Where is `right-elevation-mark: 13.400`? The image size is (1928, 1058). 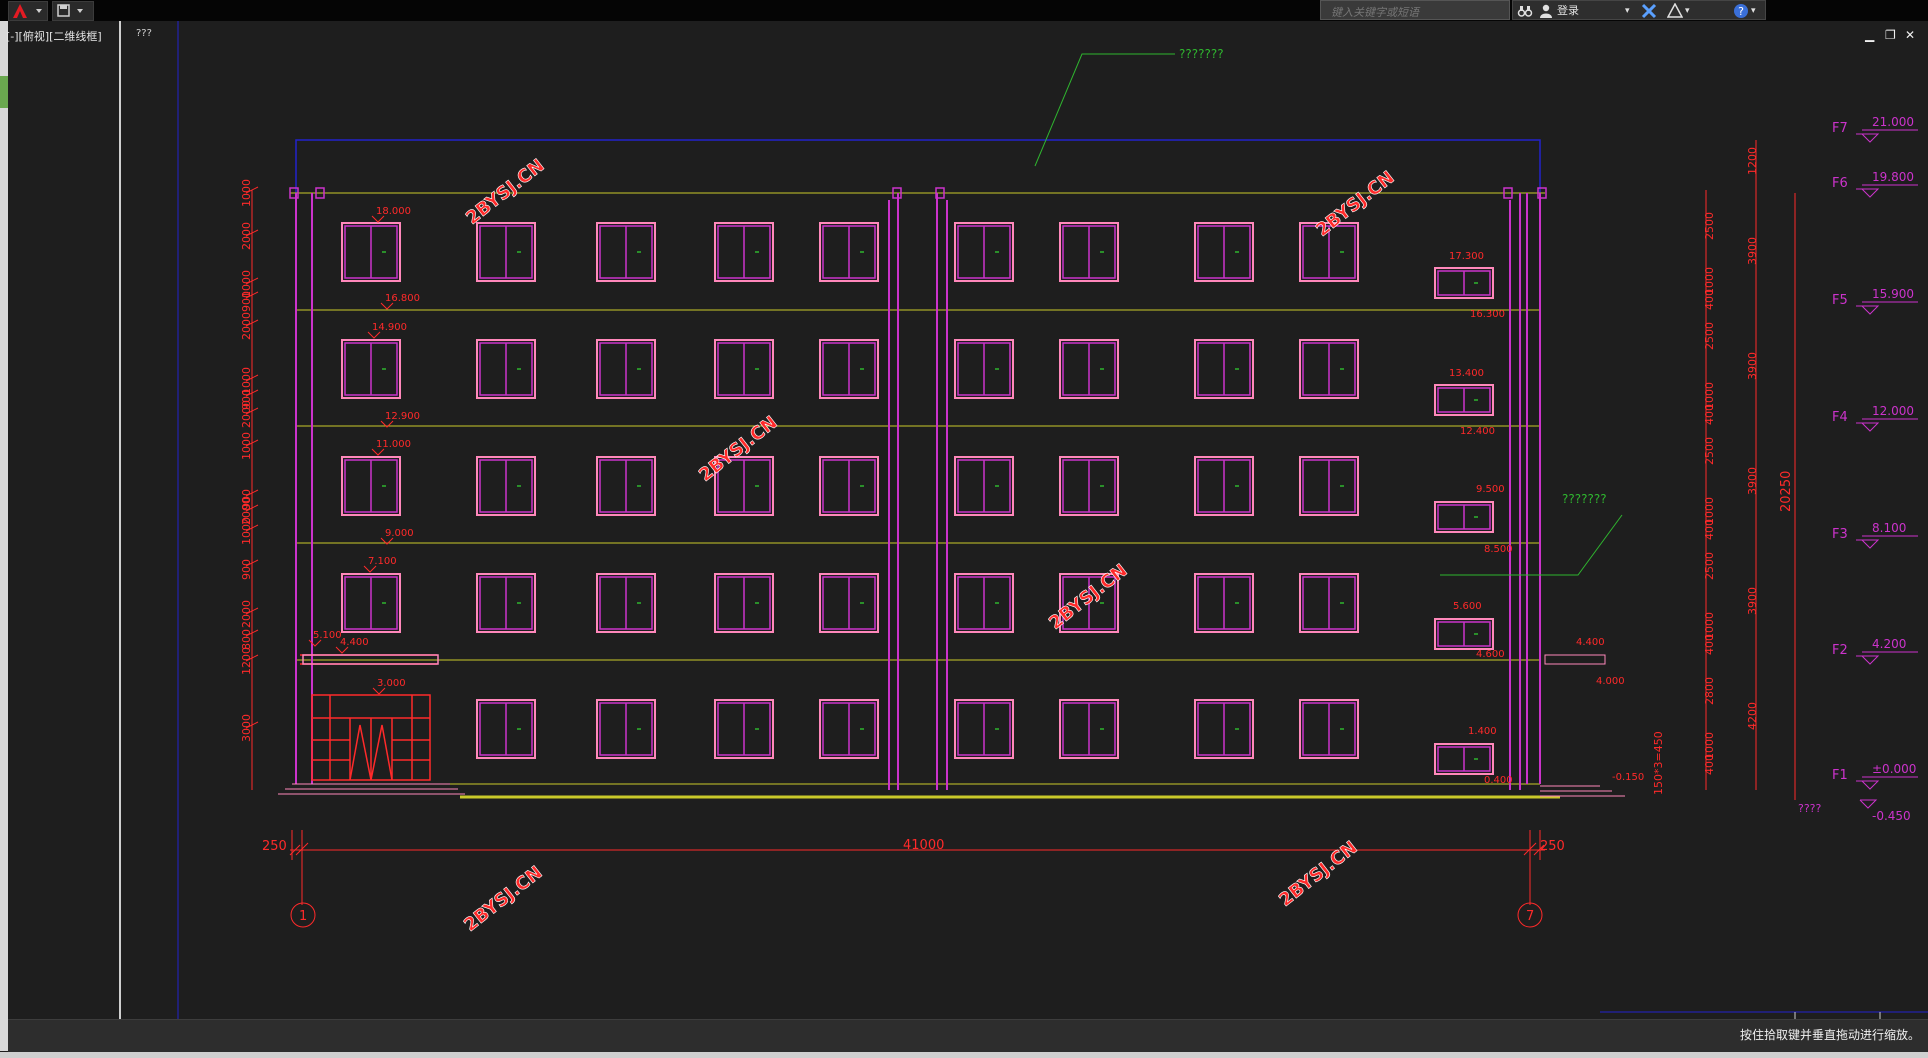
right-elevation-mark: 13.400 is located at coordinates (1466, 373).